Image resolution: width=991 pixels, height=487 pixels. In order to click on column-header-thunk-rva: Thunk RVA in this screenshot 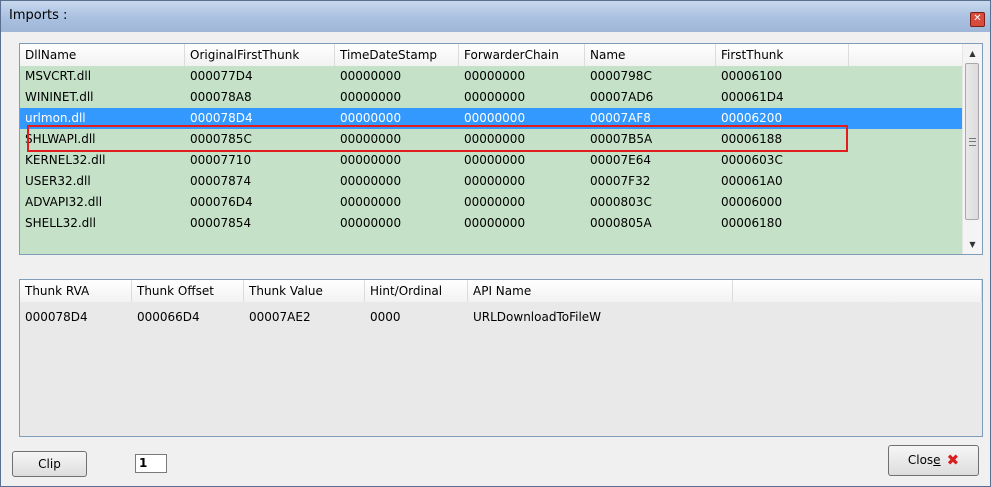, I will do `click(76, 291)`.